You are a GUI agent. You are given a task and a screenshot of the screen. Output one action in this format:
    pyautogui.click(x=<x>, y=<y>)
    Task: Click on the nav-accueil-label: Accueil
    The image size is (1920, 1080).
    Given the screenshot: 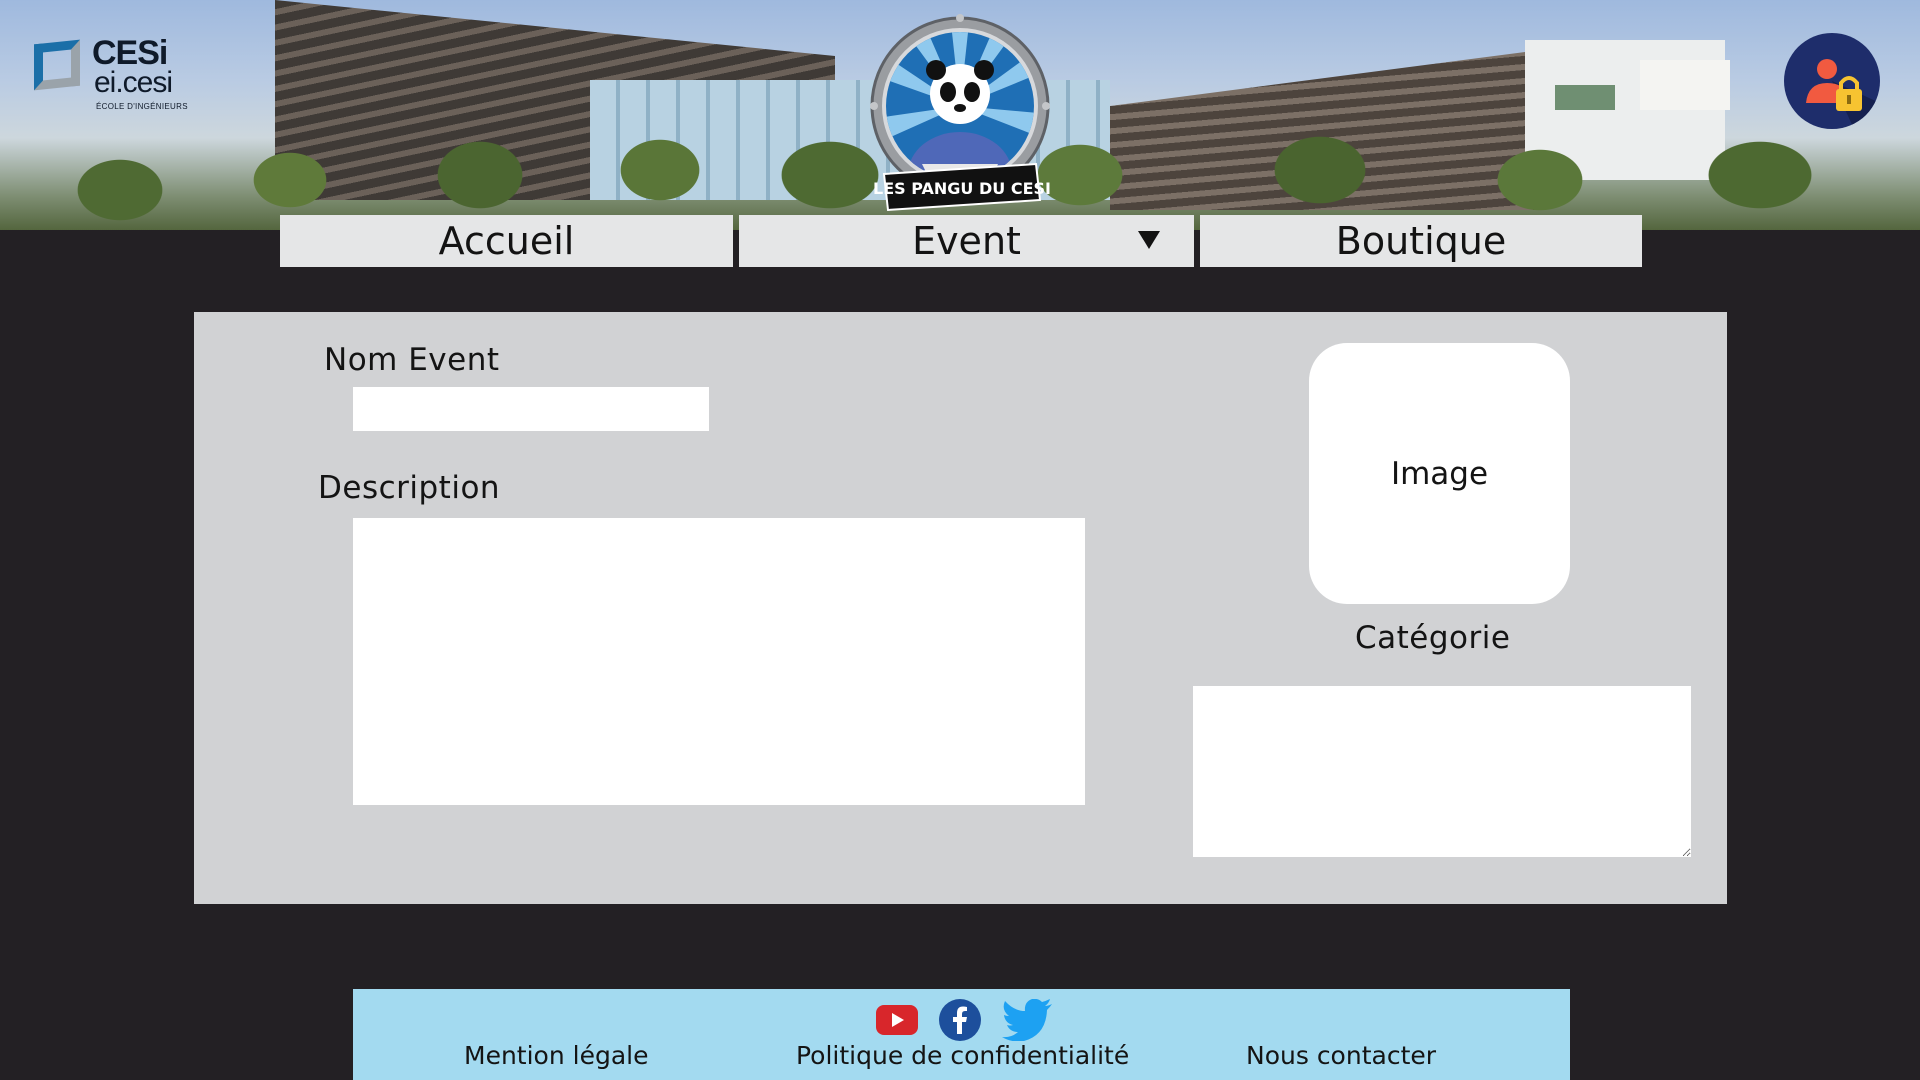 What is the action you would take?
    pyautogui.click(x=506, y=241)
    